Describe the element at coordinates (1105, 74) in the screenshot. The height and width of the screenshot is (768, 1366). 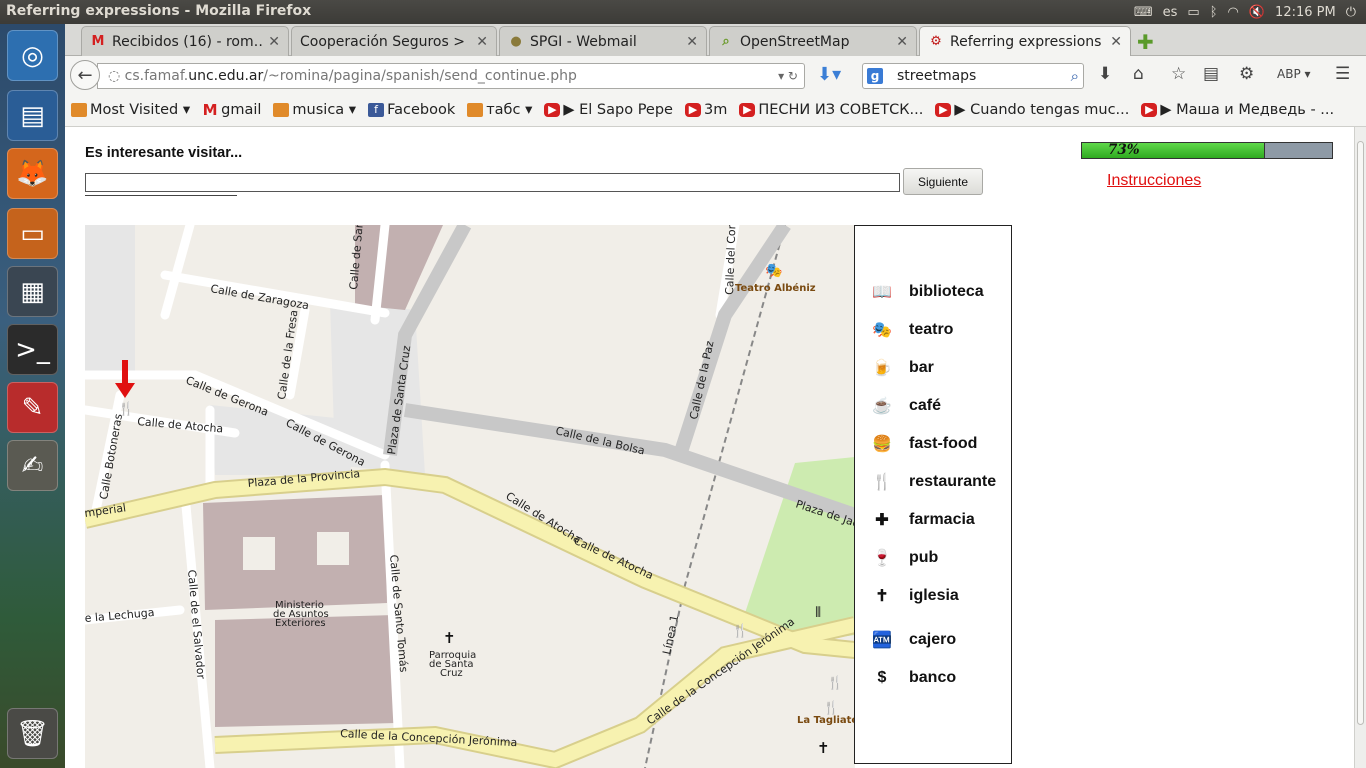
I see `downloads-icon: ⬇` at that location.